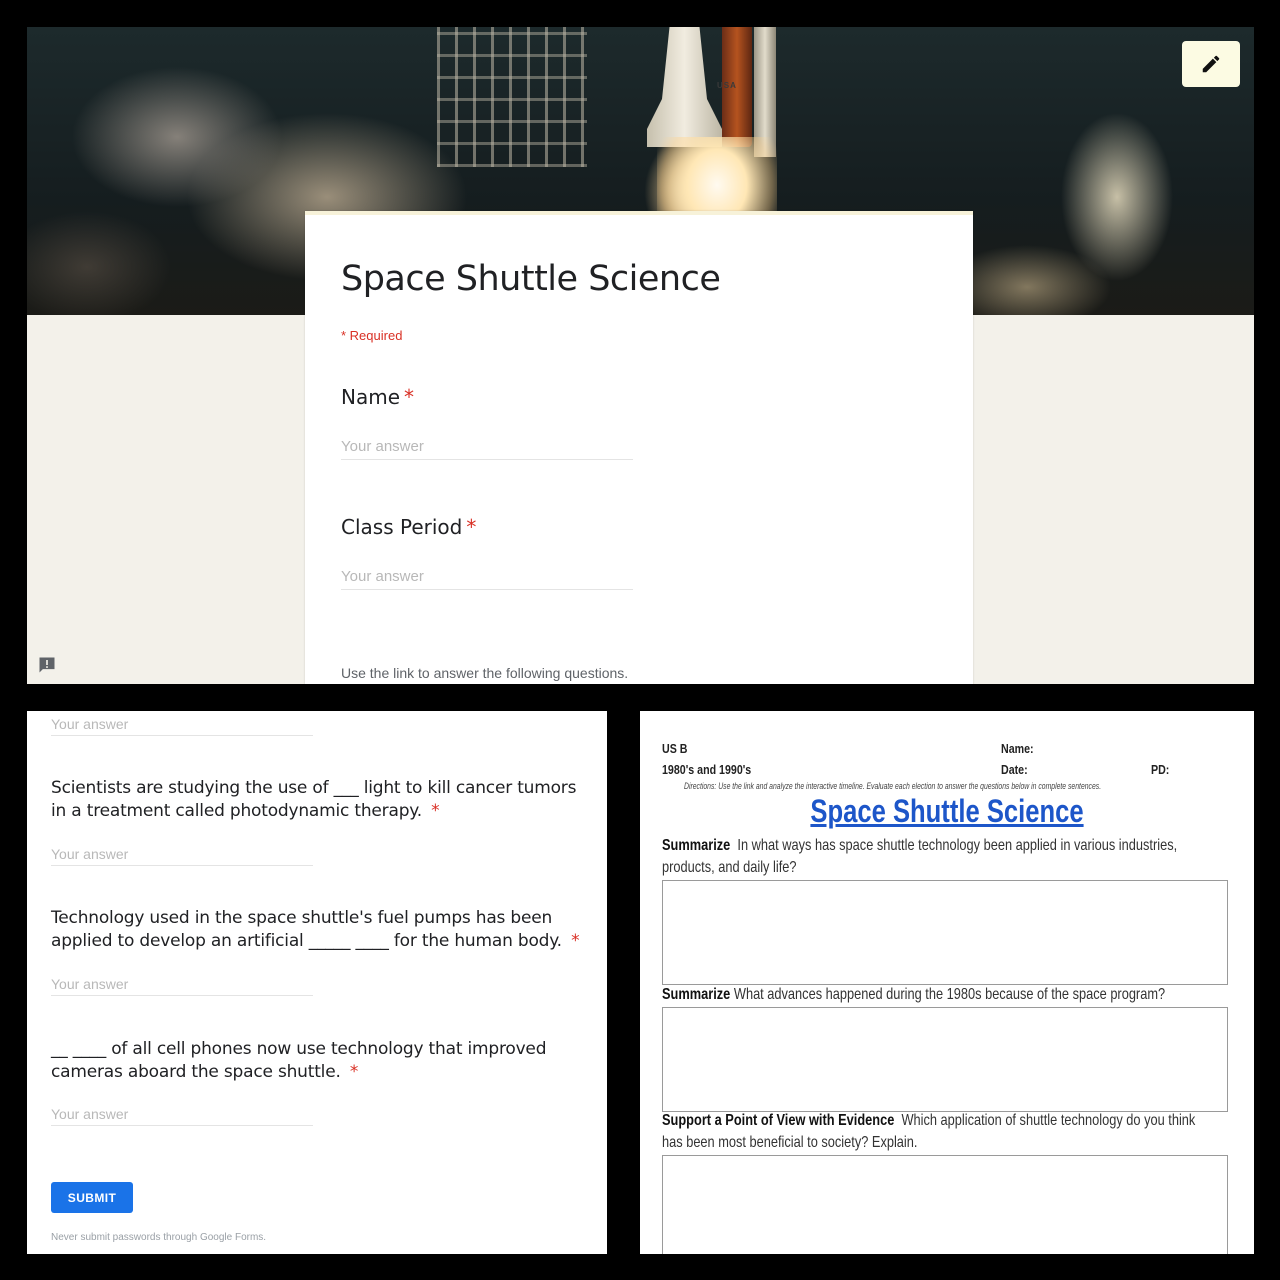 The height and width of the screenshot is (1280, 1280). I want to click on skill-label: Support a Point of View with Evidence, so click(778, 1120).